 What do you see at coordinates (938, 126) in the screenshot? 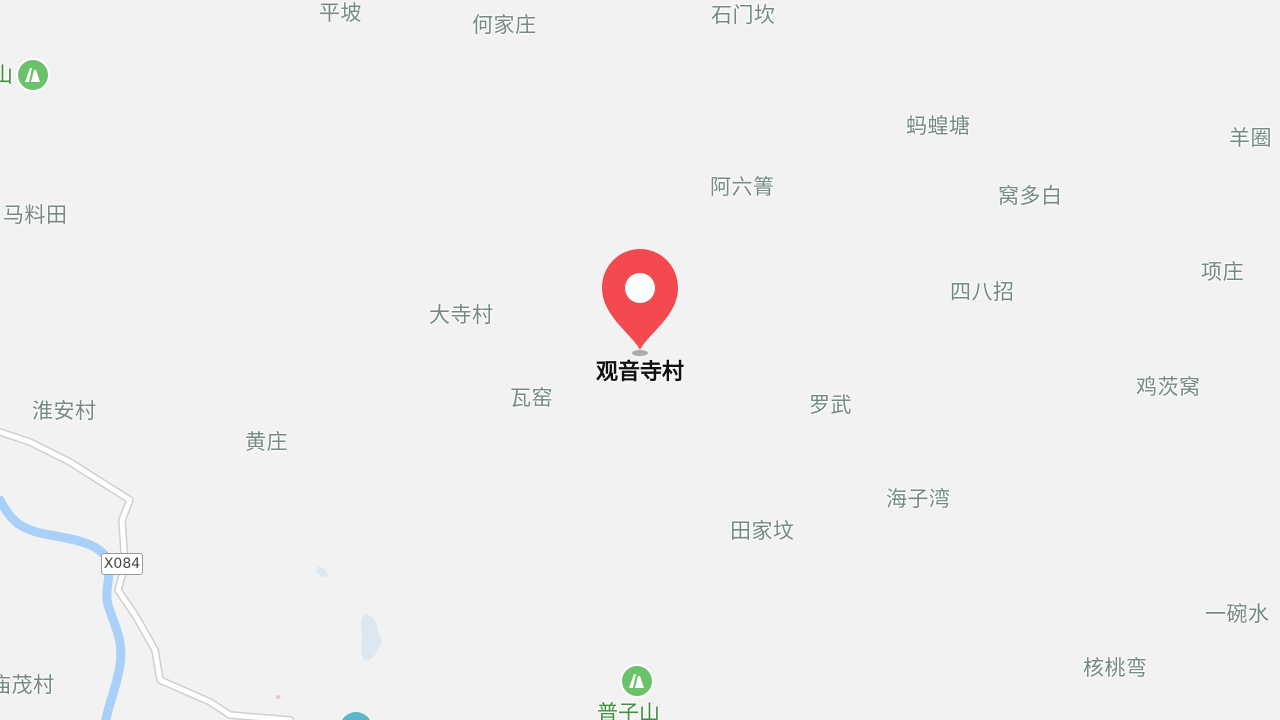
I see `place-label: 蚂蝗塘` at bounding box center [938, 126].